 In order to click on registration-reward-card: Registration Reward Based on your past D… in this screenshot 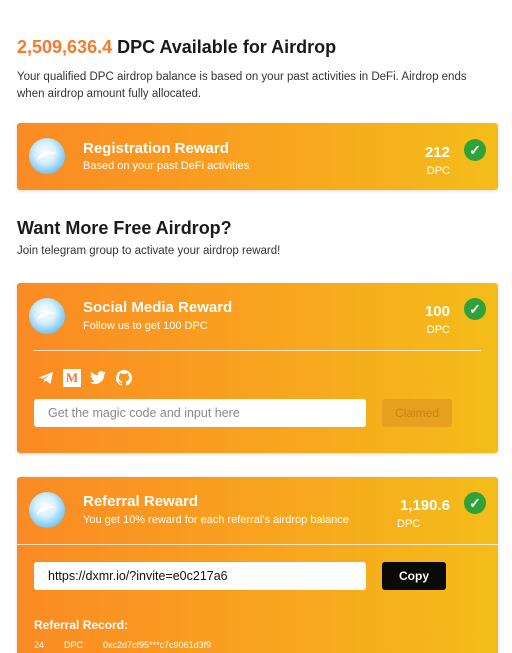, I will do `click(257, 156)`.